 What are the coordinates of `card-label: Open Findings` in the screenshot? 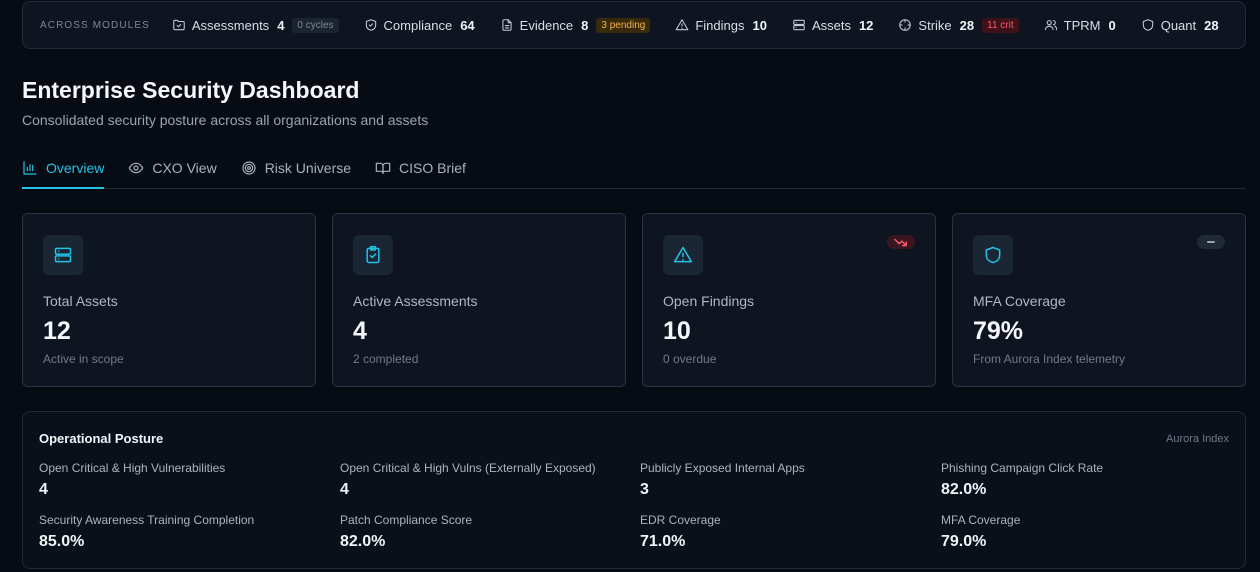 It's located at (709, 301).